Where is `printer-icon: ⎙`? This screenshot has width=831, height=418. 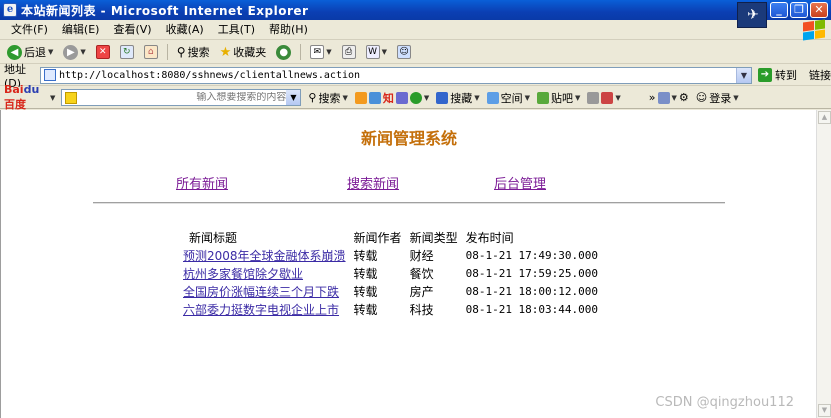
printer-icon: ⎙ is located at coordinates (348, 52).